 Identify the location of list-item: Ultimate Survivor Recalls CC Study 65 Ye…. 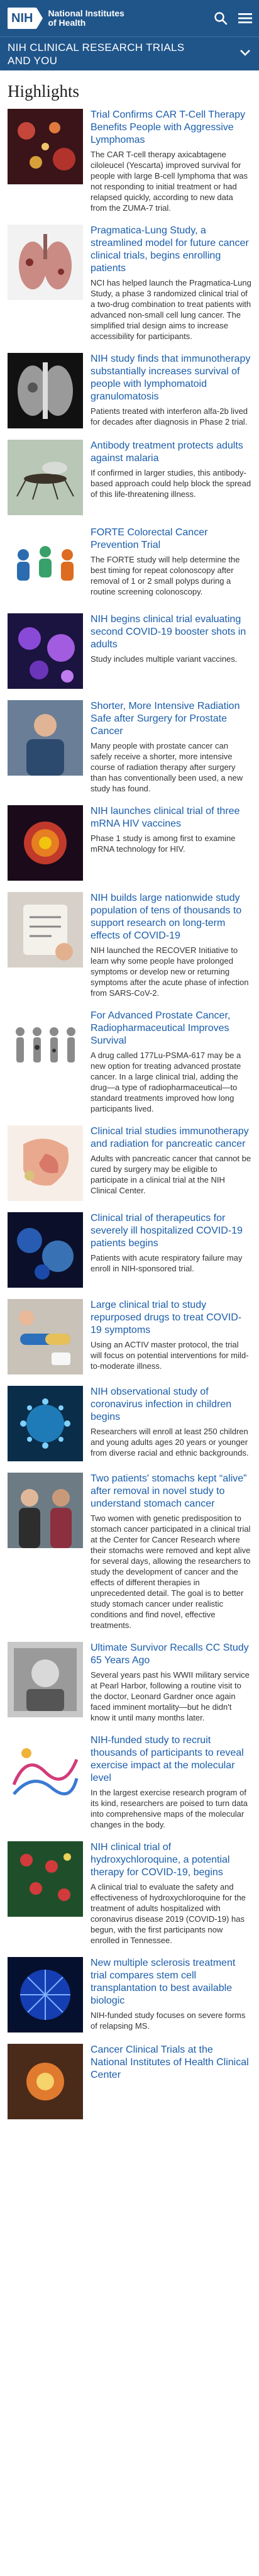
(129, 1682).